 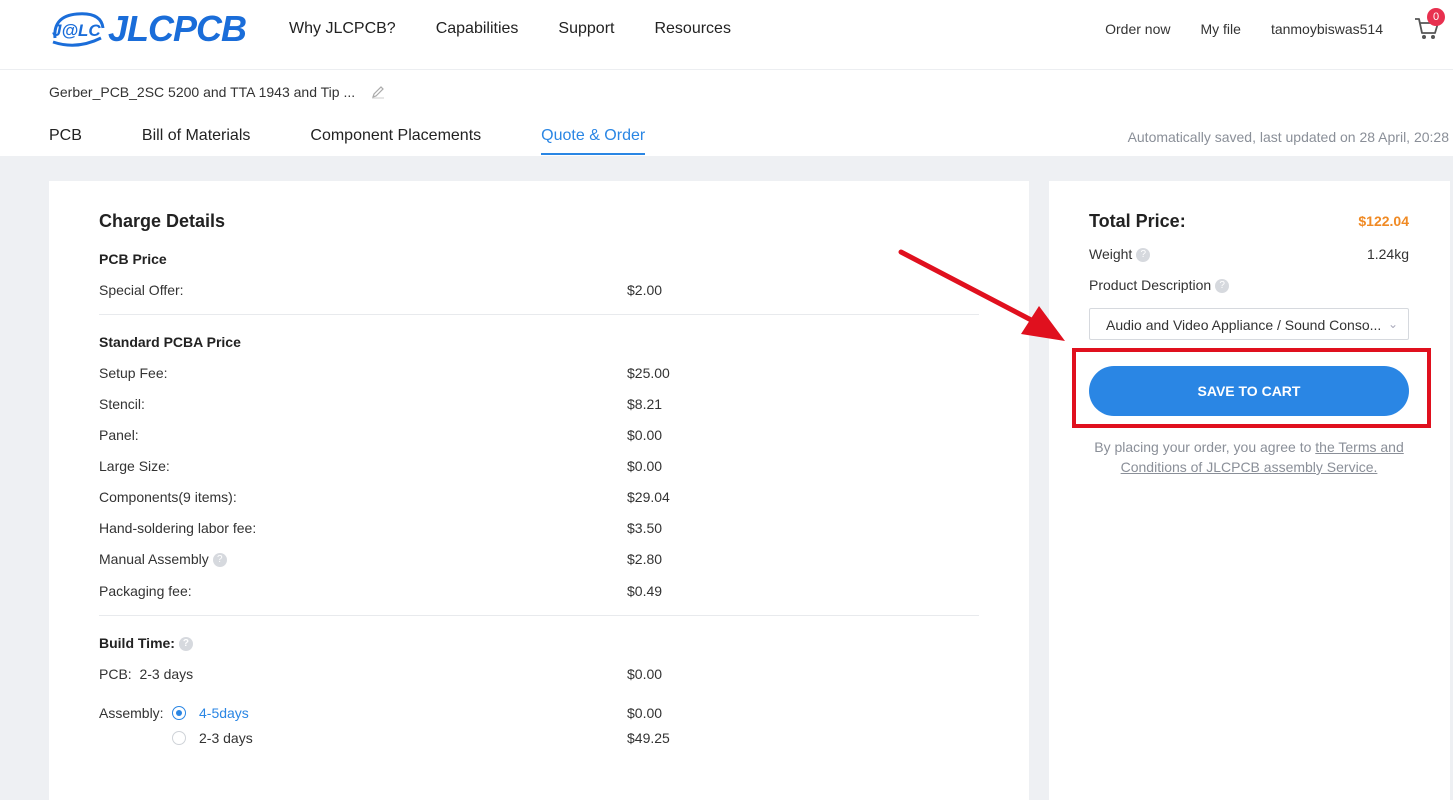 I want to click on username-link: tanmoybiswas514, so click(x=1327, y=29).